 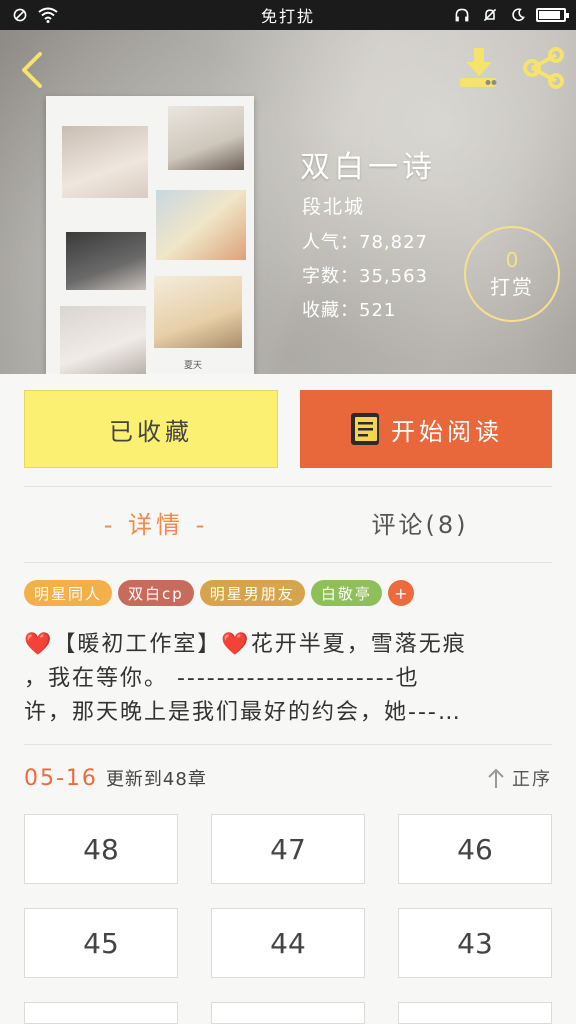 What do you see at coordinates (156, 525) in the screenshot?
I see `tab-details: - 详情 -` at bounding box center [156, 525].